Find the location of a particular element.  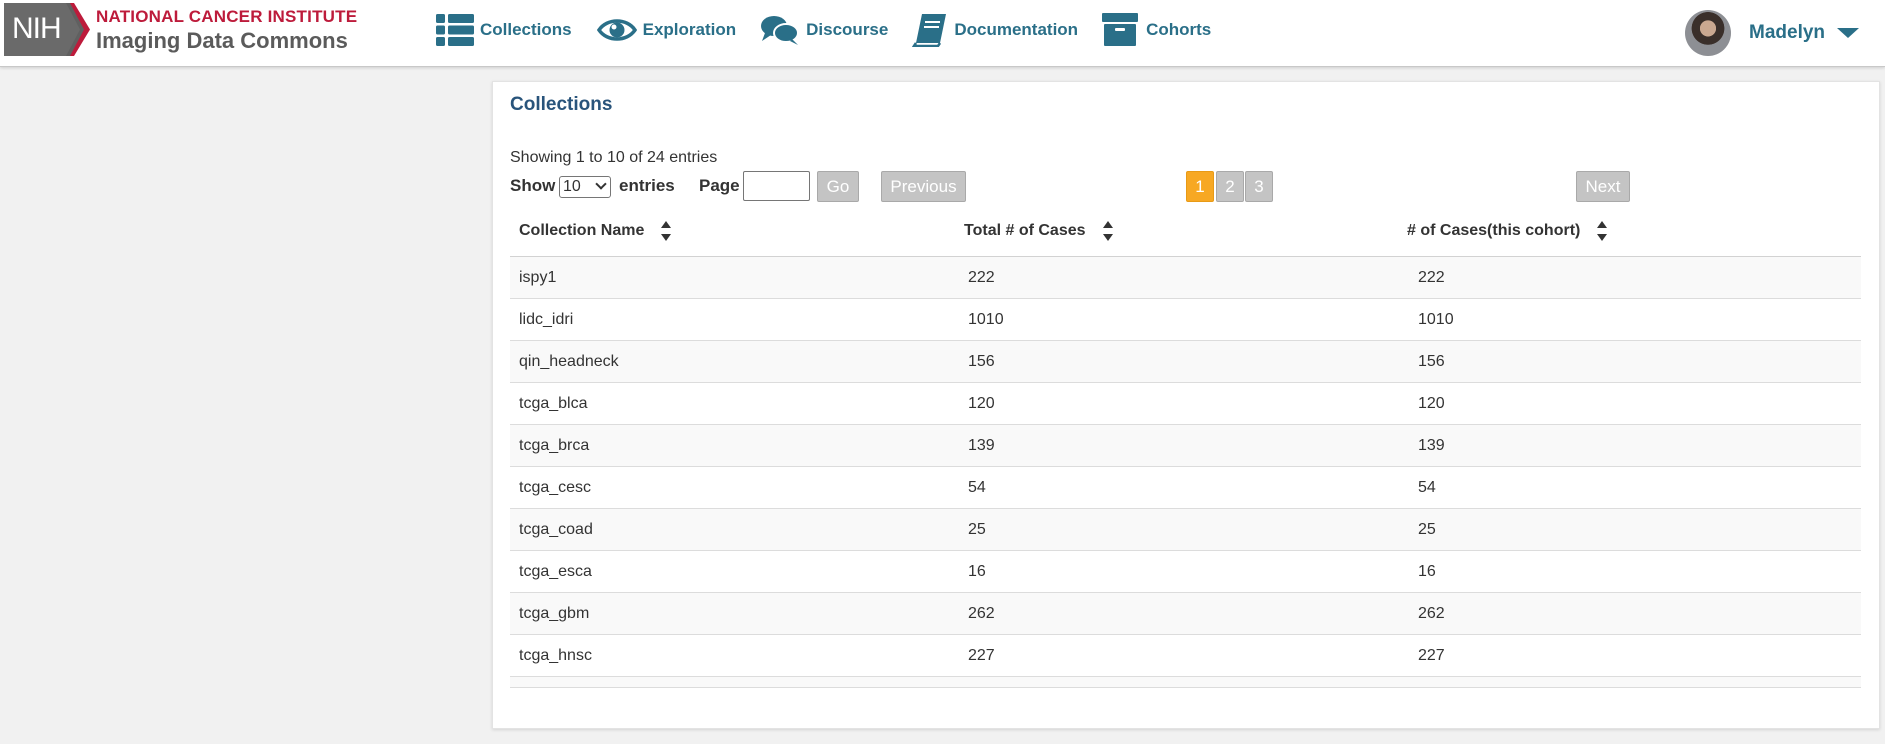

table-row: tcga_blca 120 120 is located at coordinates (1185, 404).